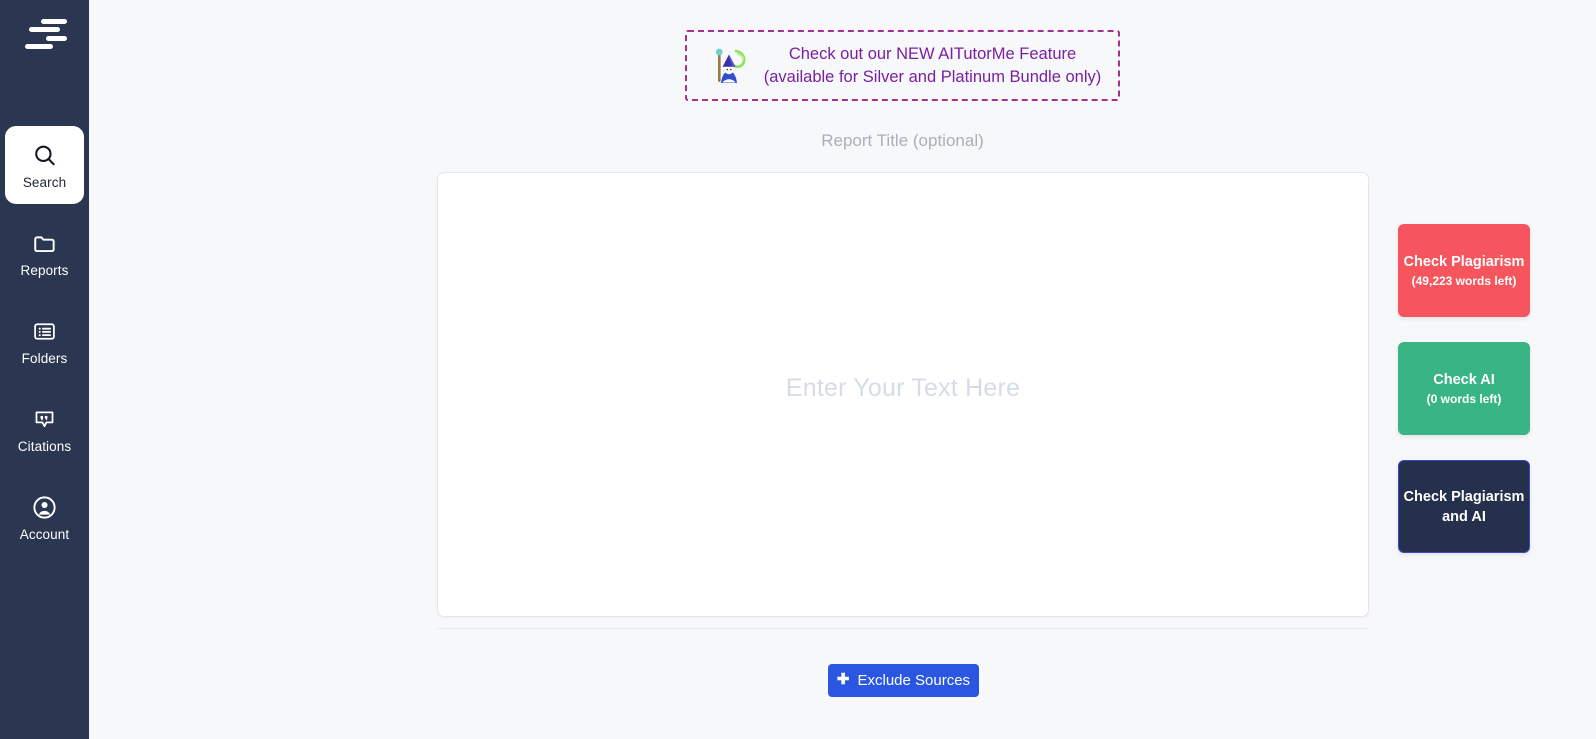 The image size is (1596, 739). I want to click on sidebar-nav: Search Reports Folders Citations Account, so click(44, 346).